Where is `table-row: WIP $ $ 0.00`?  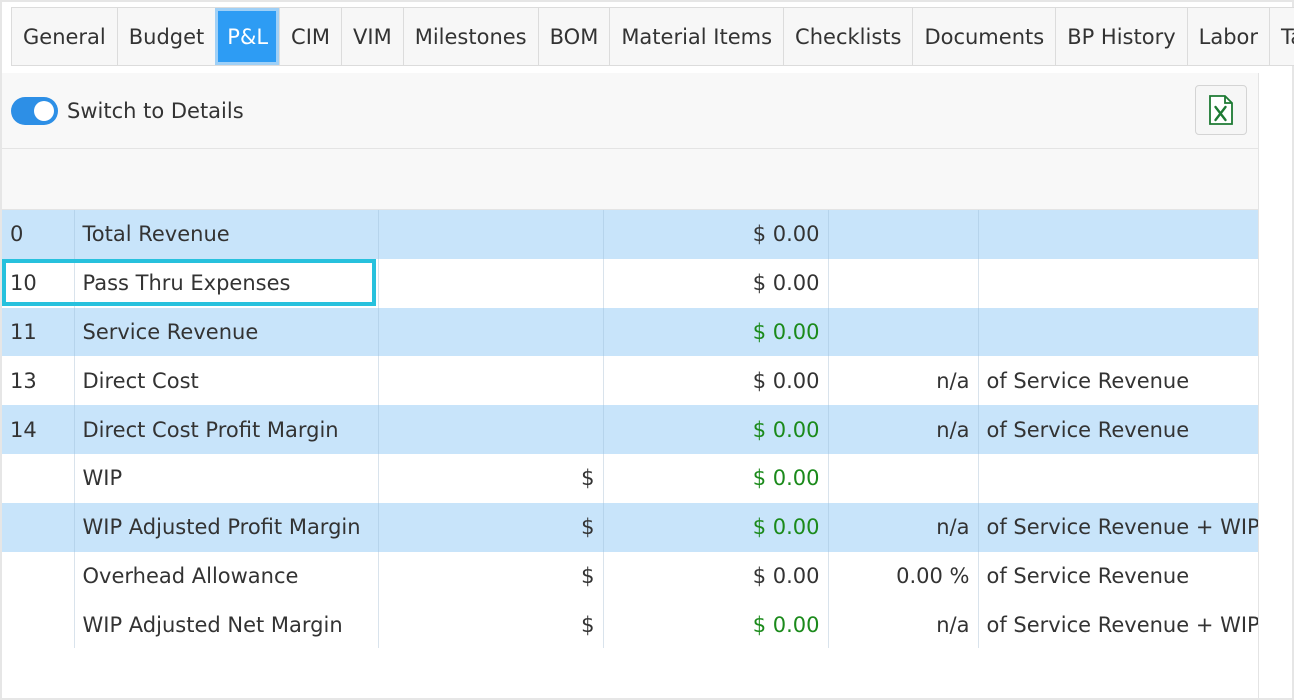 table-row: WIP $ $ 0.00 is located at coordinates (630, 478).